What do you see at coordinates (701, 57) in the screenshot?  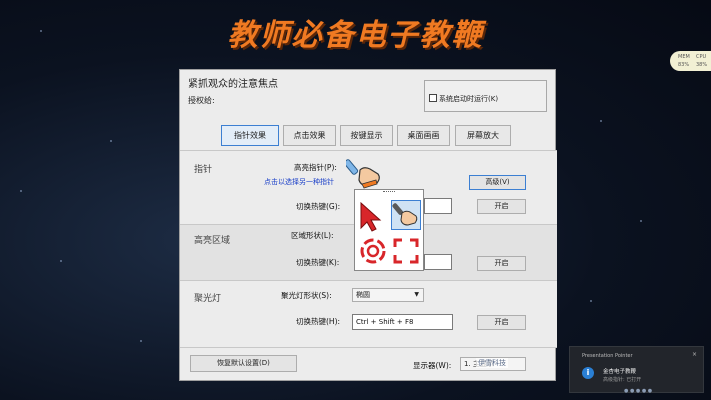 I see `cpu-label: CPU` at bounding box center [701, 57].